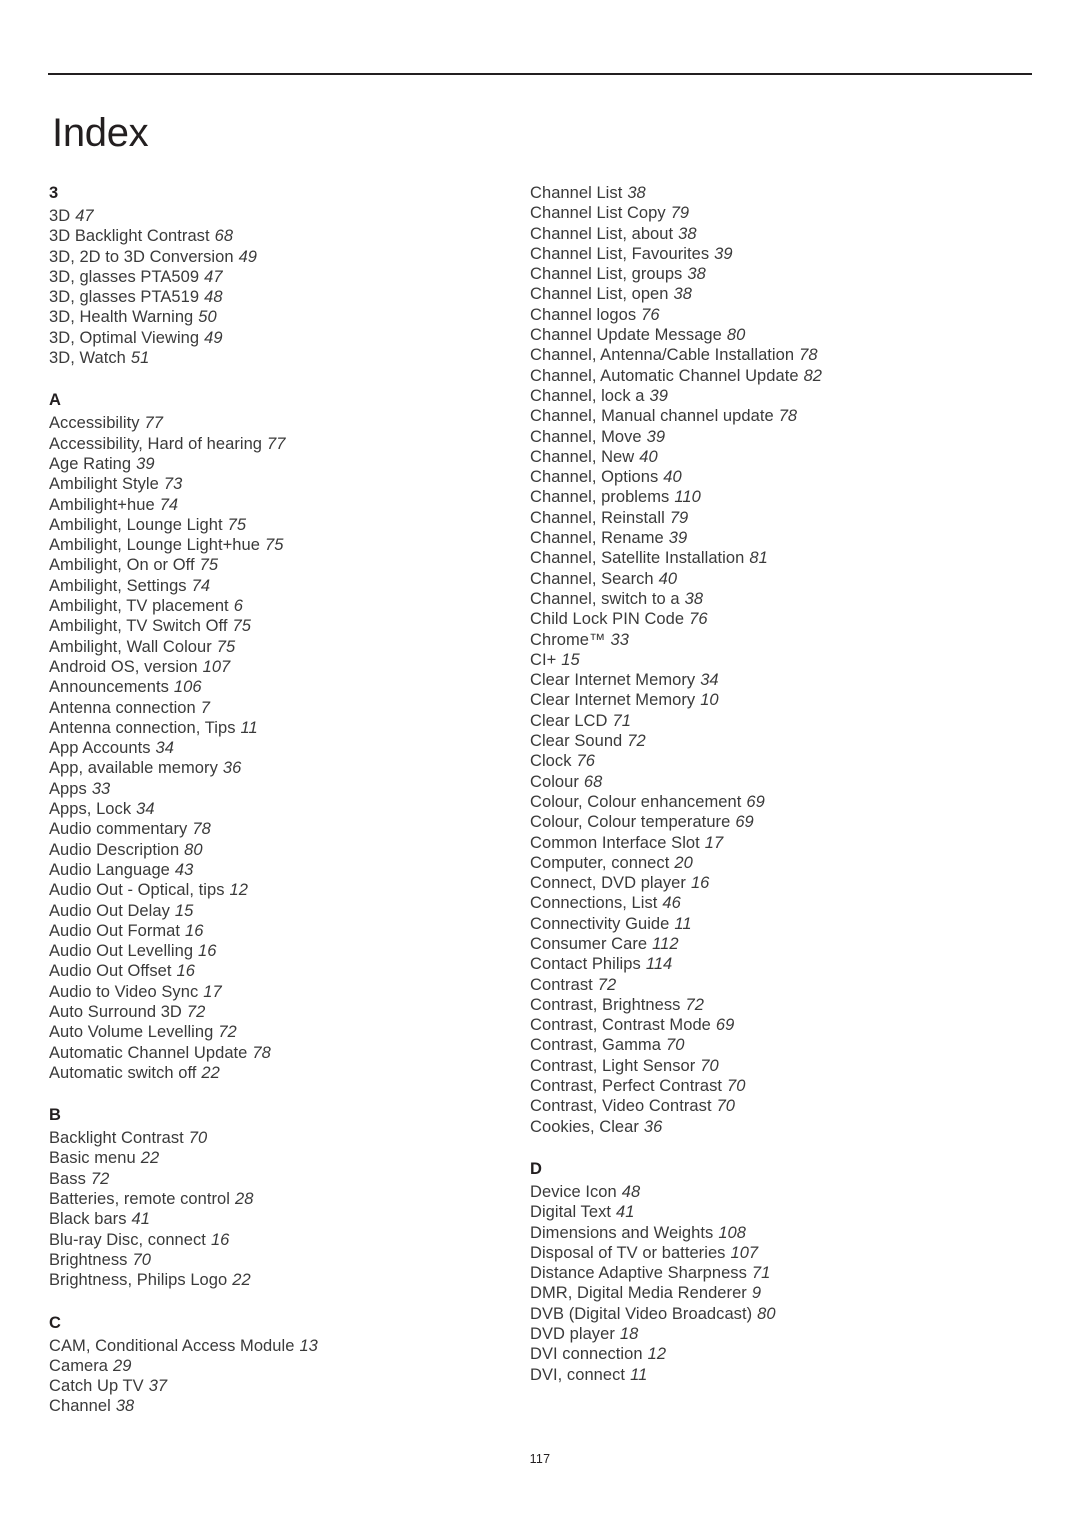 The image size is (1080, 1527). I want to click on index-entry-page-number: 69, so click(725, 1025).